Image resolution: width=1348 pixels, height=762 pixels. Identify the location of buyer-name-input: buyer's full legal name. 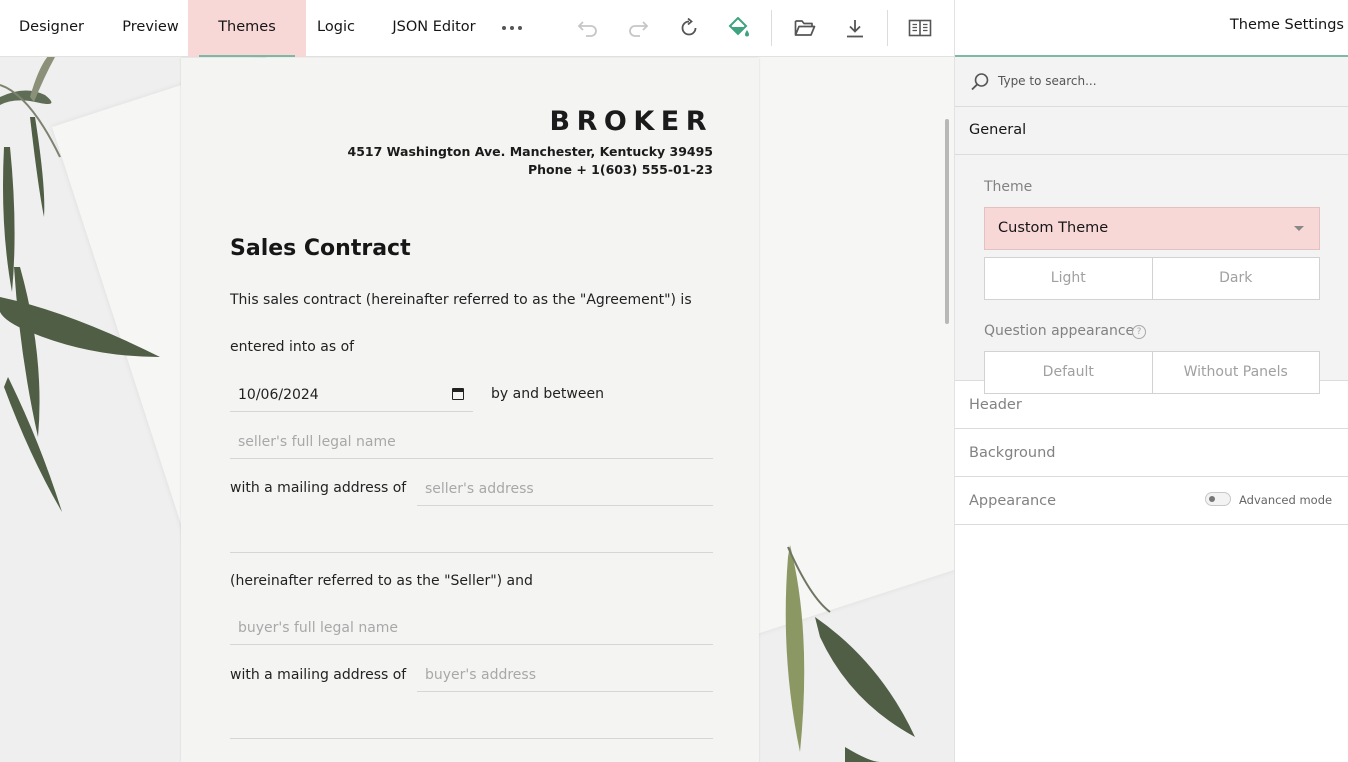
(471, 628).